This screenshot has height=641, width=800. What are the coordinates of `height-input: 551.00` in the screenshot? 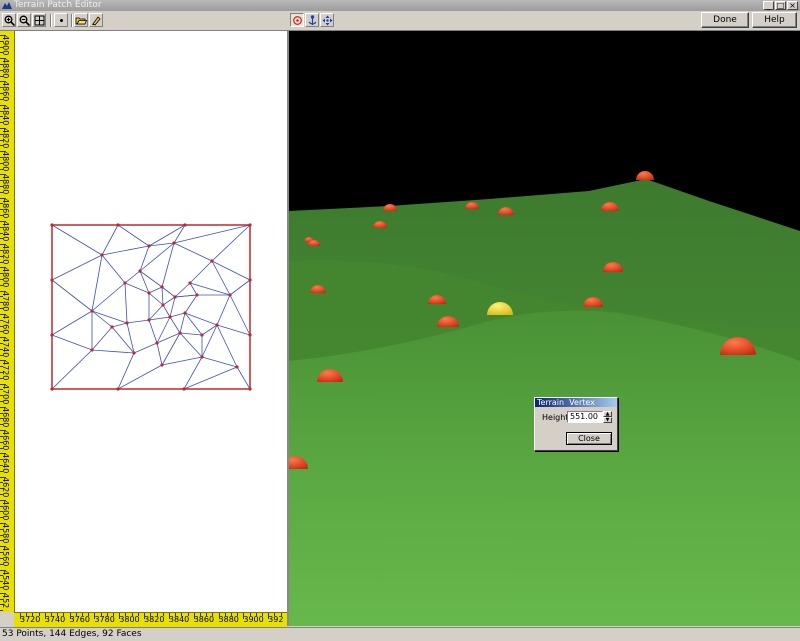 It's located at (585, 417).